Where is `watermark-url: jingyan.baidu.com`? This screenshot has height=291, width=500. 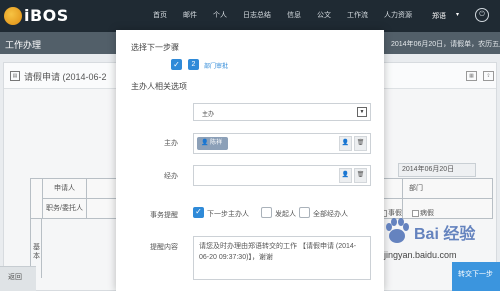
watermark-url: jingyan.baidu.com is located at coordinates (420, 255).